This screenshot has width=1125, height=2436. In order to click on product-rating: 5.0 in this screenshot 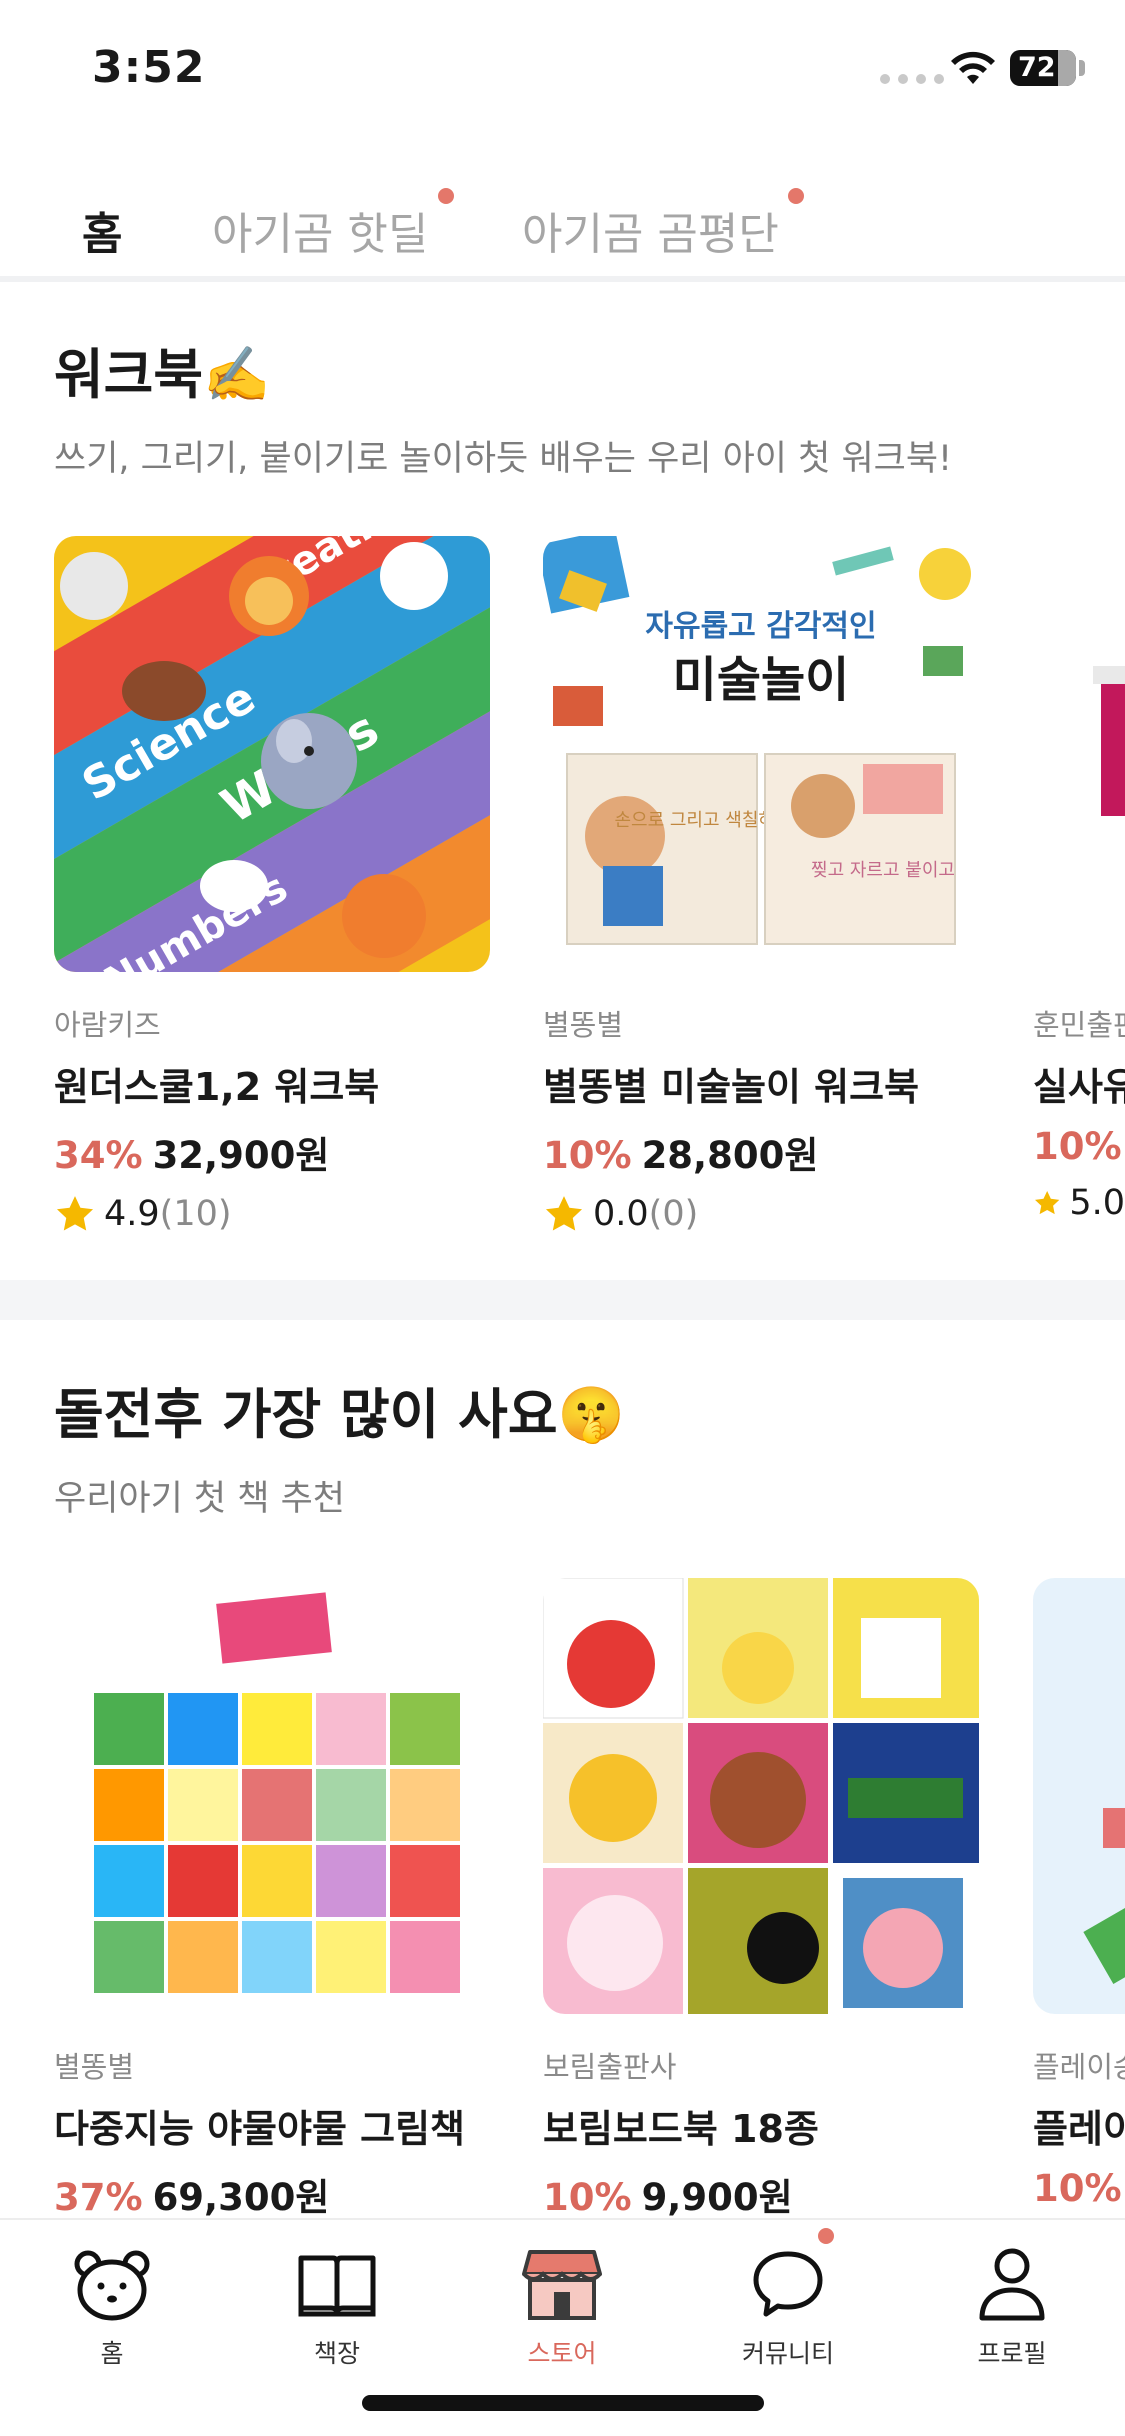, I will do `click(1079, 1203)`.